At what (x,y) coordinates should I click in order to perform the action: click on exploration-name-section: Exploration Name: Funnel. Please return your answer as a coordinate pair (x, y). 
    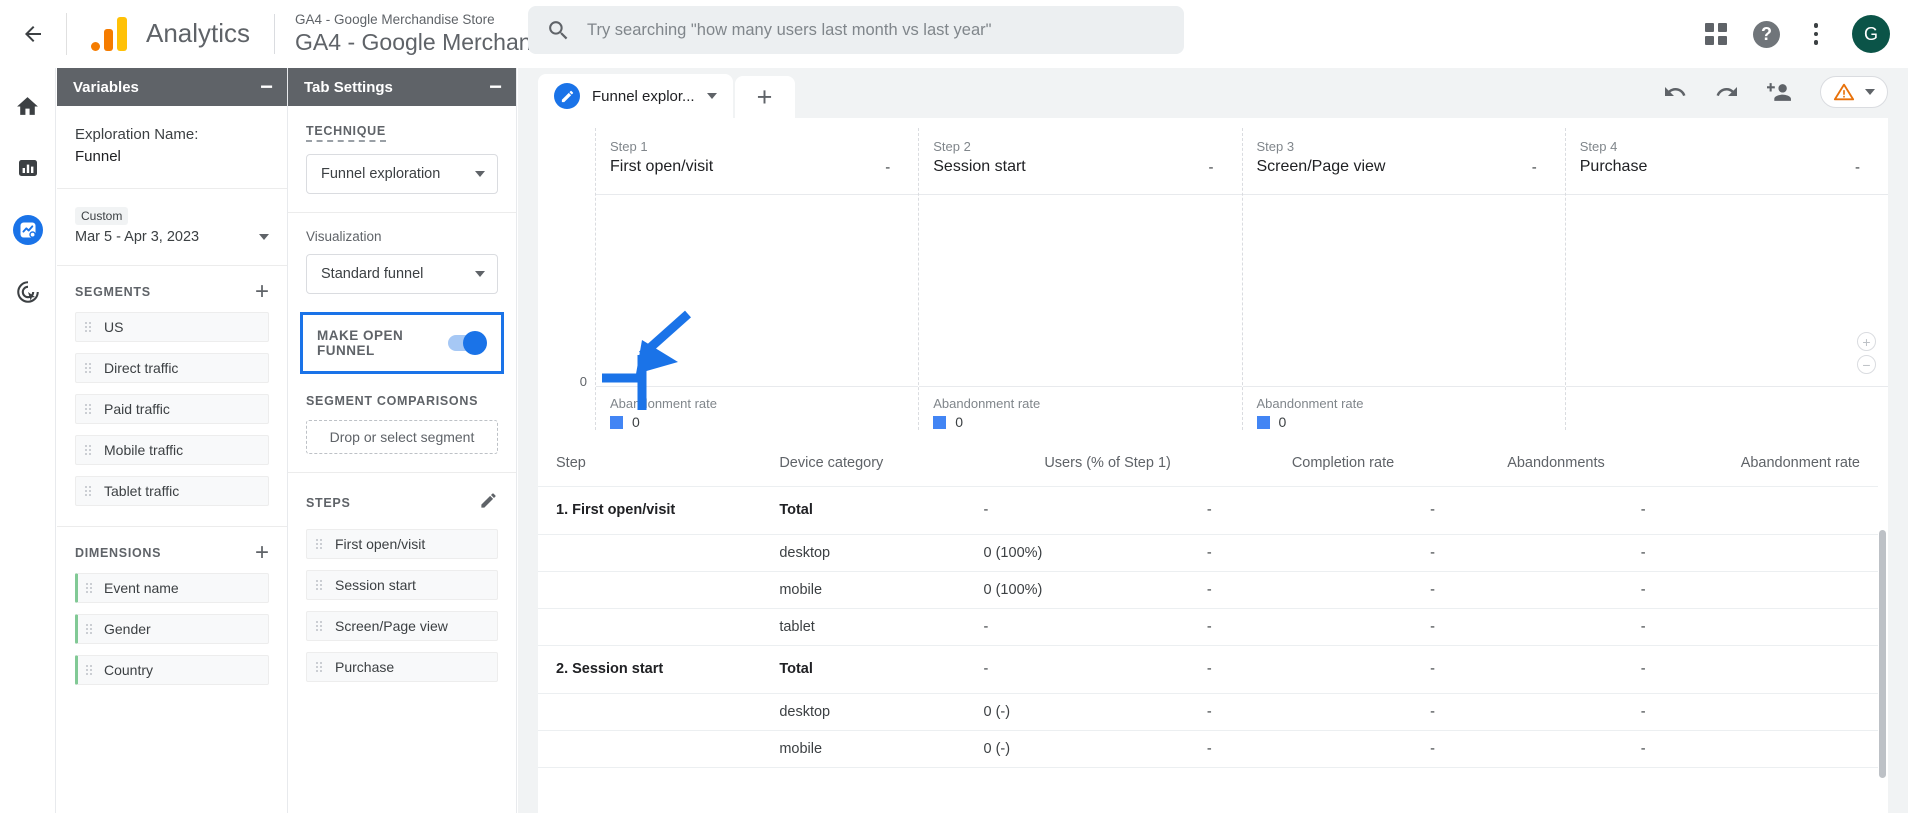
    Looking at the image, I should click on (172, 147).